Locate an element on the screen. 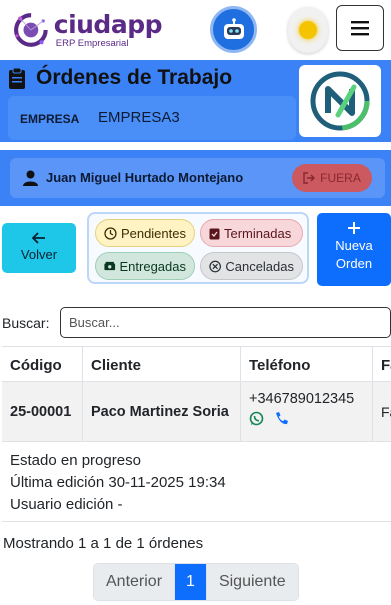 This screenshot has height=605, width=391. page-title: Órdenes de Trabajo is located at coordinates (120, 78).